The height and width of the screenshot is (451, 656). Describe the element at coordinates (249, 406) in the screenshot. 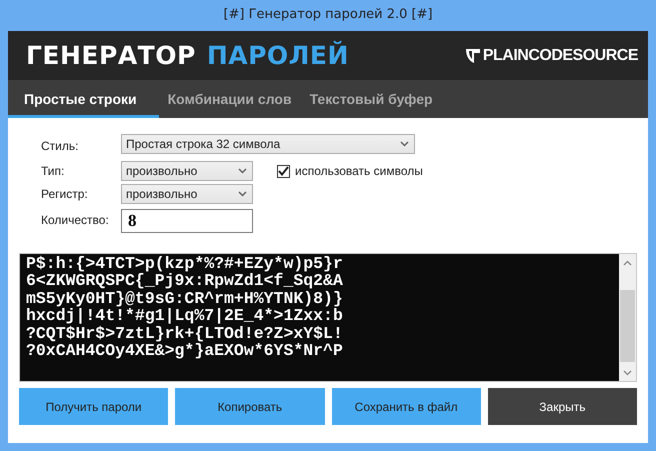

I see `action-button: Копировать` at that location.